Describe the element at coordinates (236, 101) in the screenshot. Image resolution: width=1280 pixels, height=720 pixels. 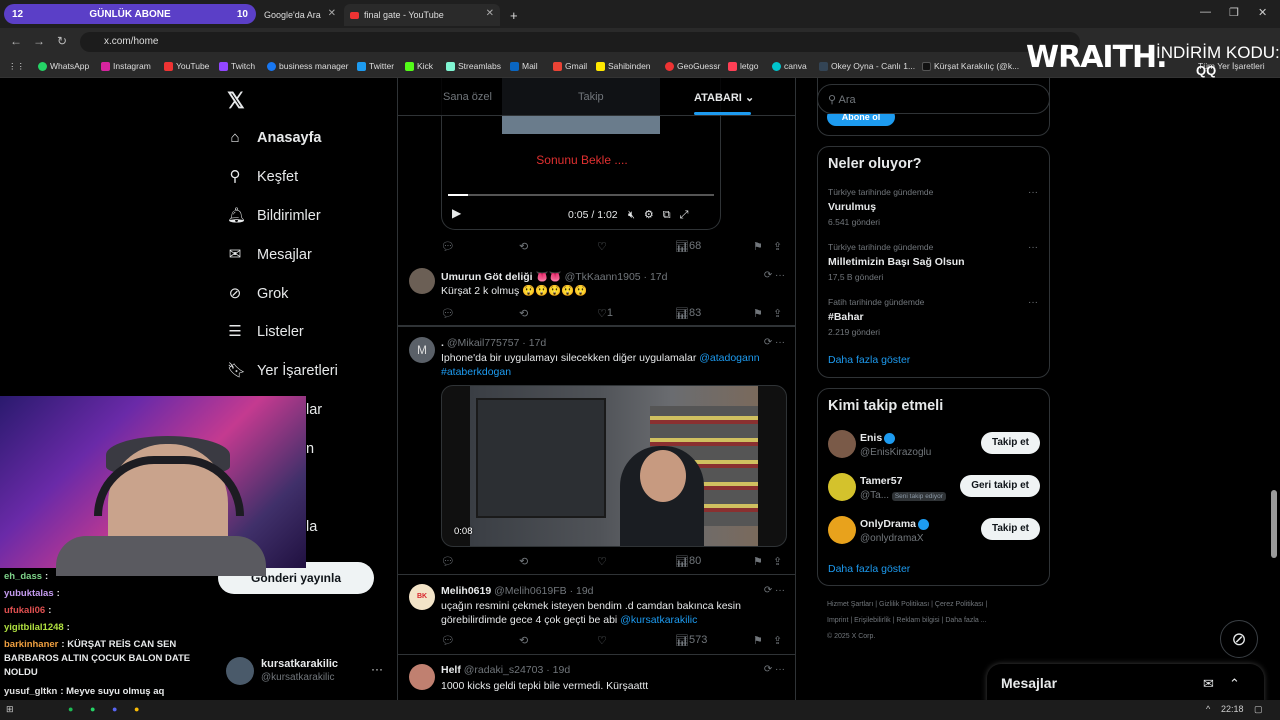
I see `x-logo-icon: 𝕏` at that location.